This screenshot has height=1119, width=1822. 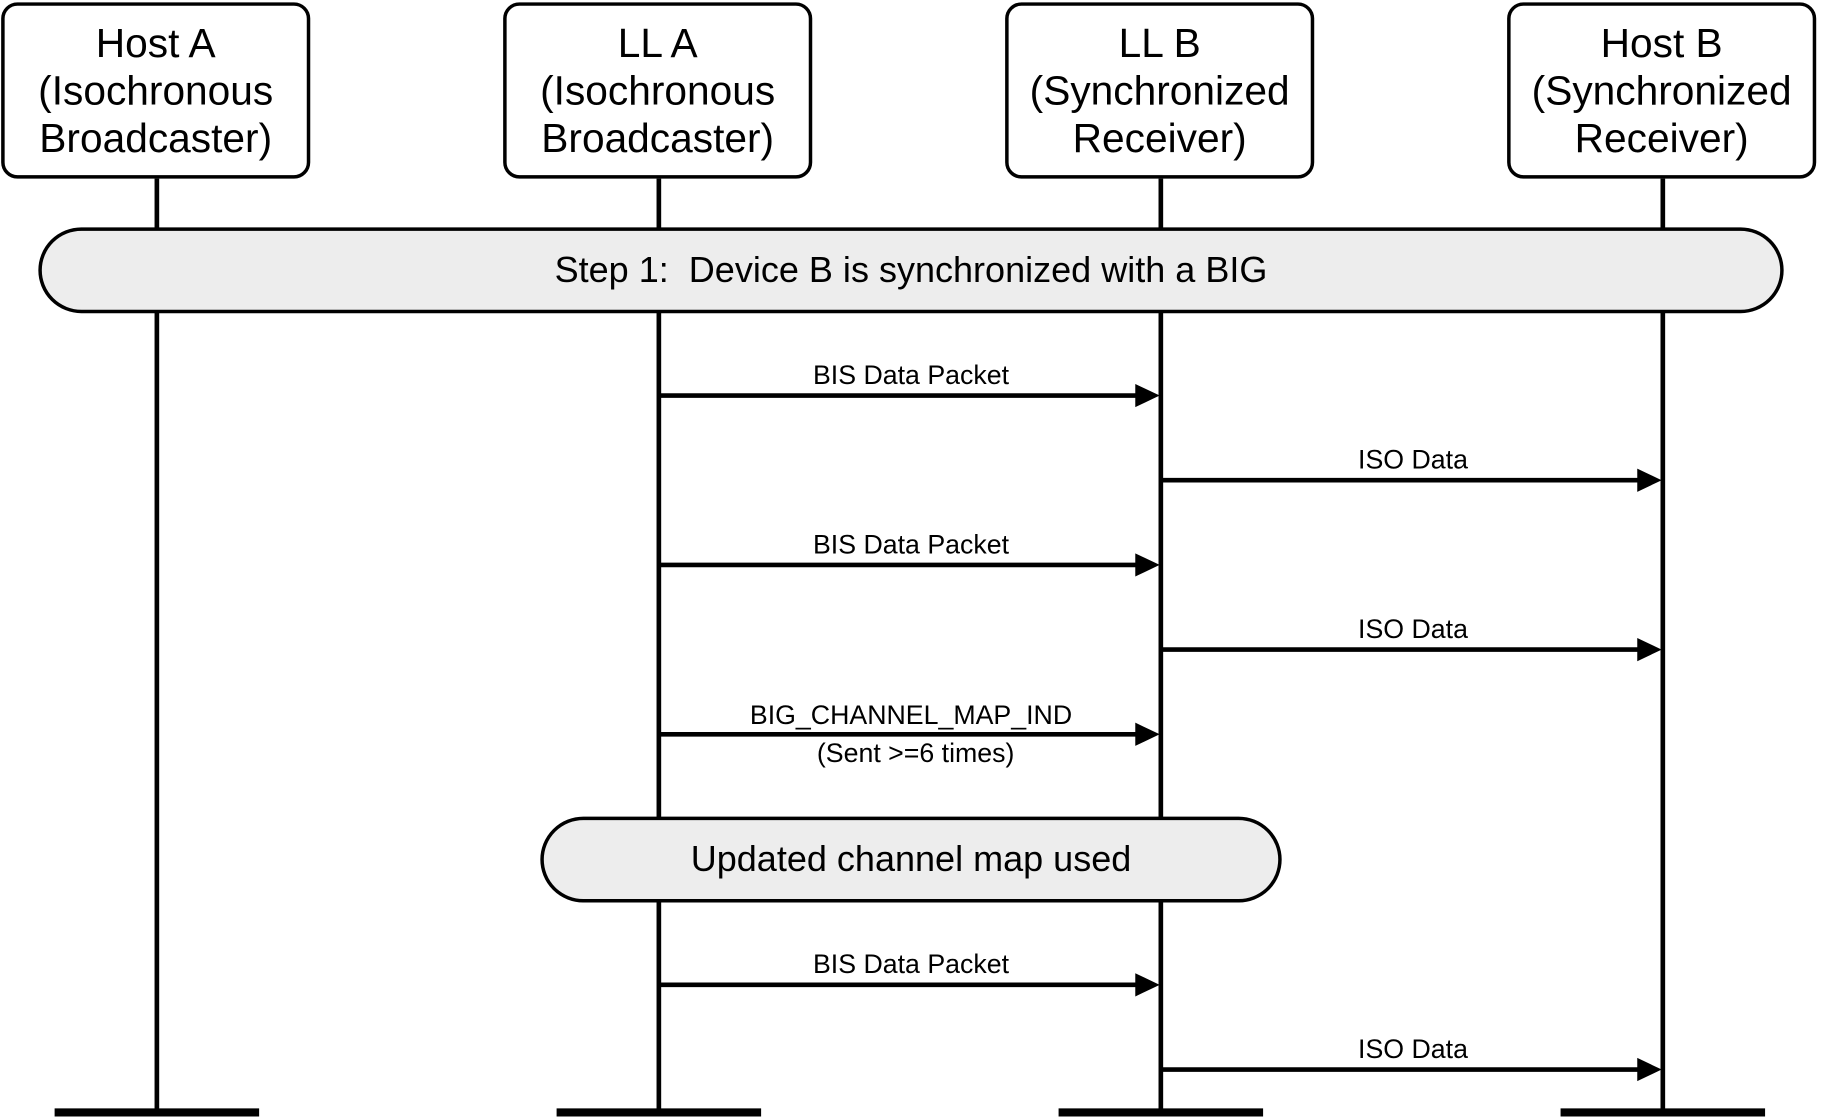 I want to click on participant-name: Host A, so click(x=155, y=43).